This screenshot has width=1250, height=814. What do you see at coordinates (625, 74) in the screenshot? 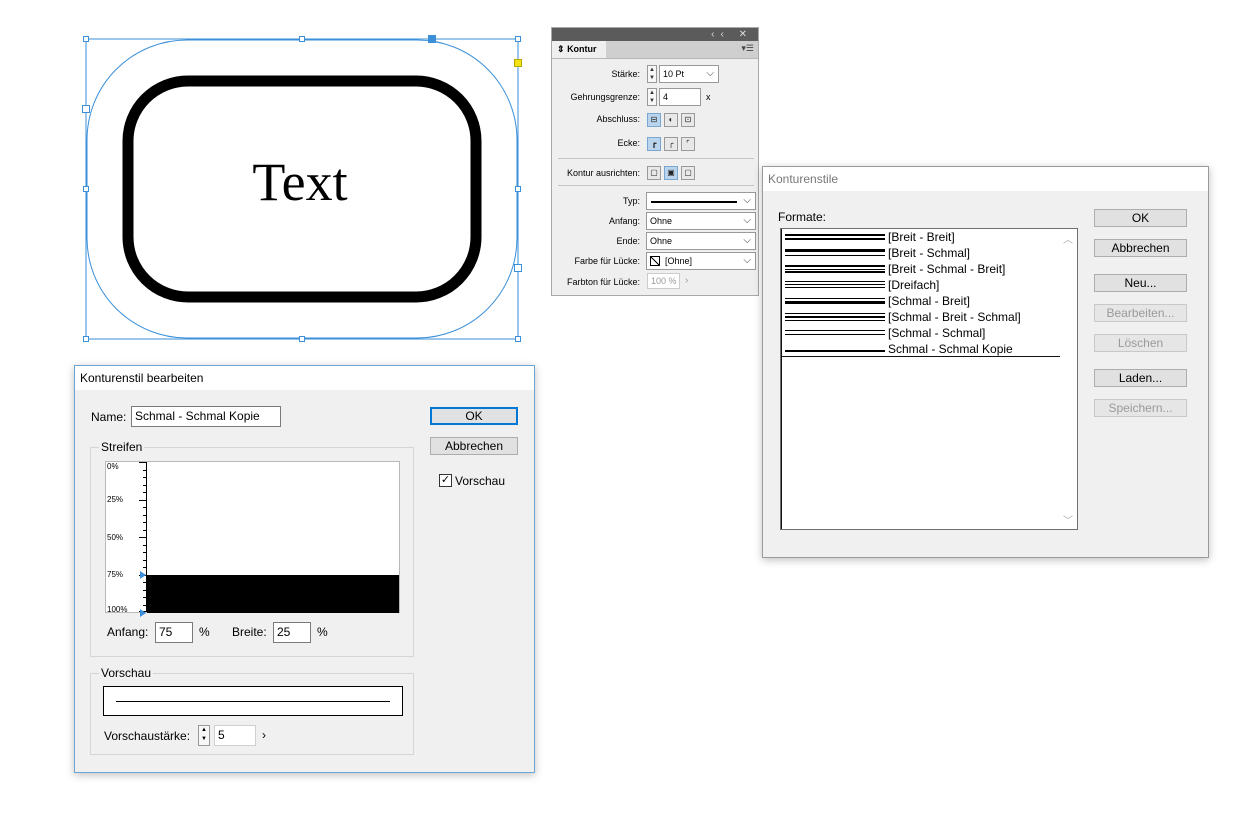
I see `staerke-label: Stärke:` at bounding box center [625, 74].